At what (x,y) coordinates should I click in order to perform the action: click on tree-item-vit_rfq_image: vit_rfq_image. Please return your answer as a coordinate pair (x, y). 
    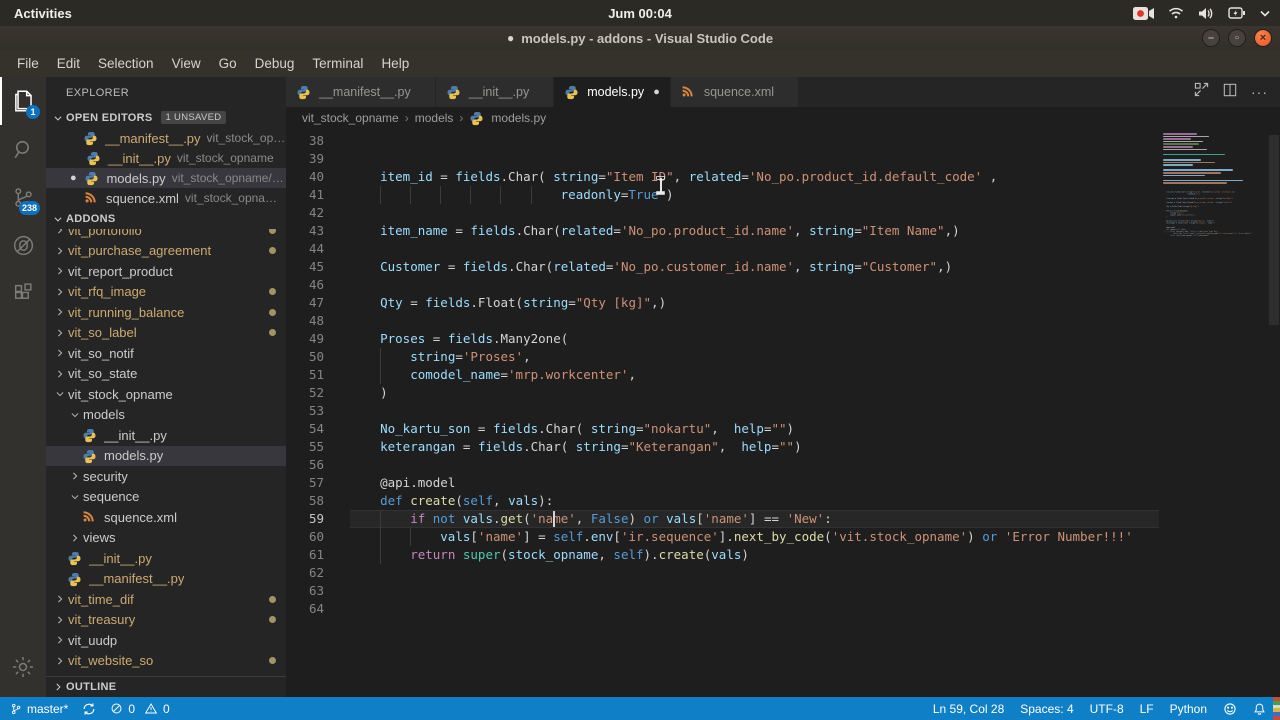
    Looking at the image, I should click on (166, 292).